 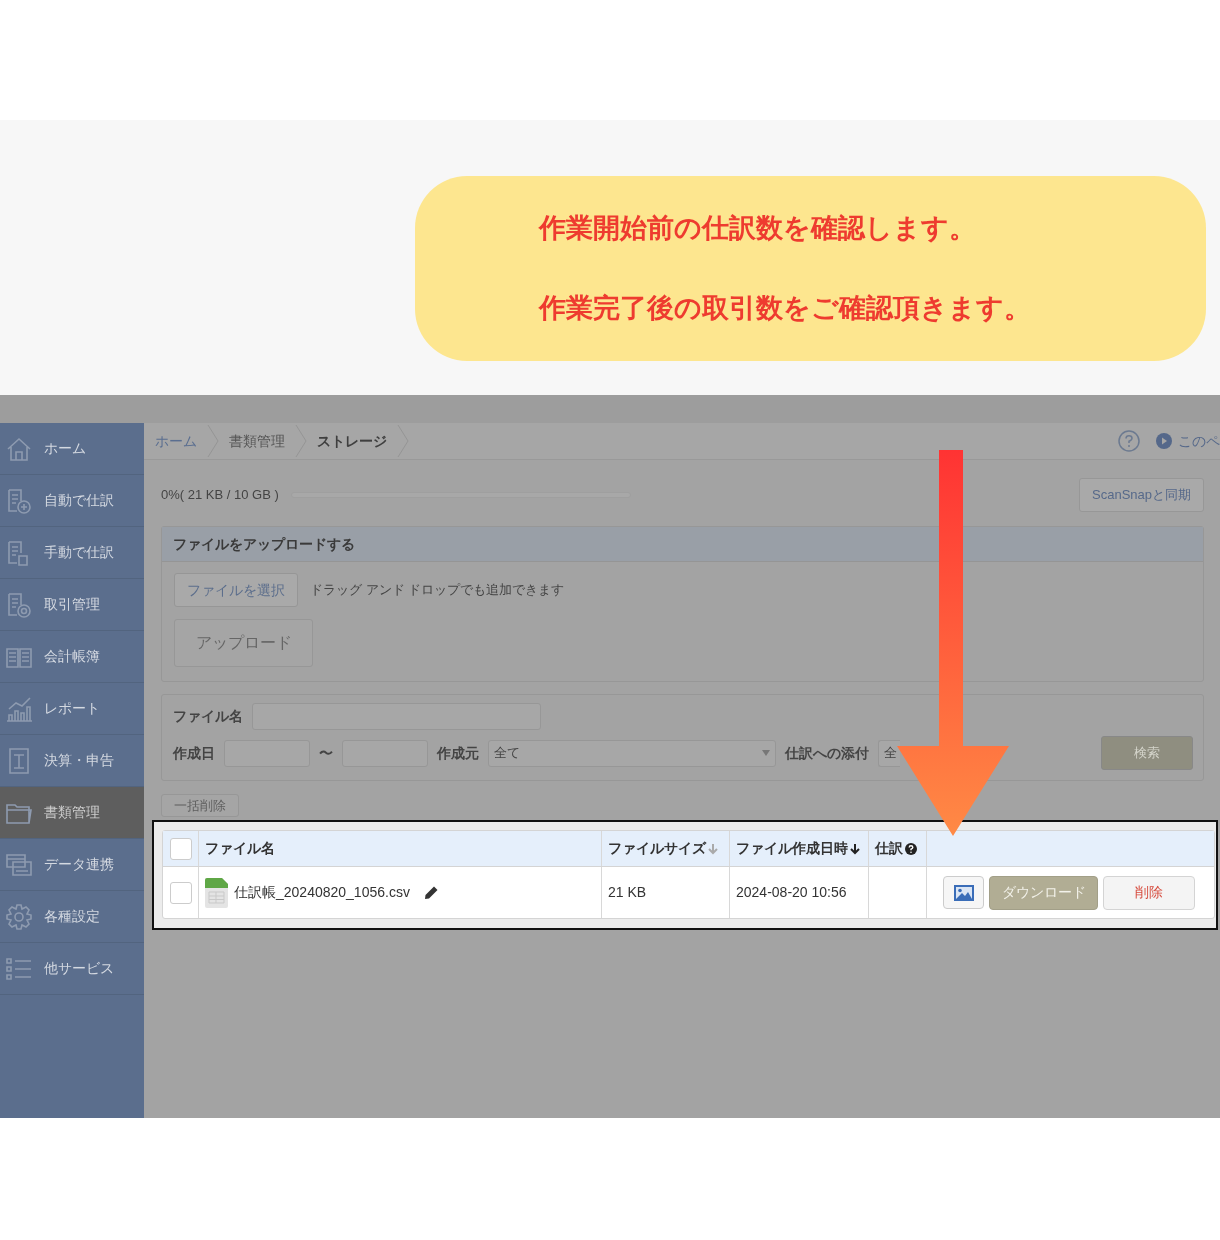 I want to click on sidebar-item: 各種設定, so click(x=72, y=917).